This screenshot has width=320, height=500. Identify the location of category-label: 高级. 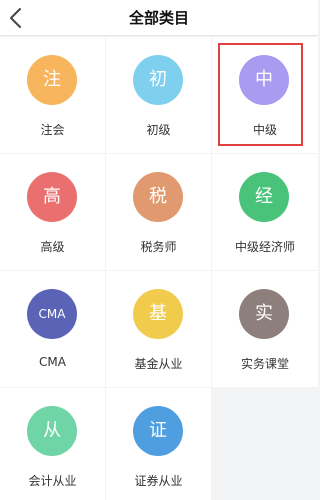
(52, 247).